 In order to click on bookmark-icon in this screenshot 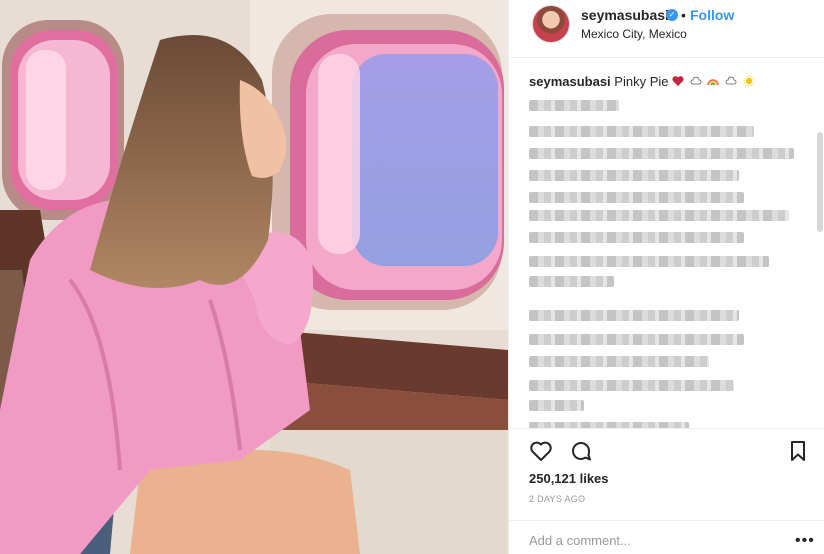, I will do `click(798, 451)`.